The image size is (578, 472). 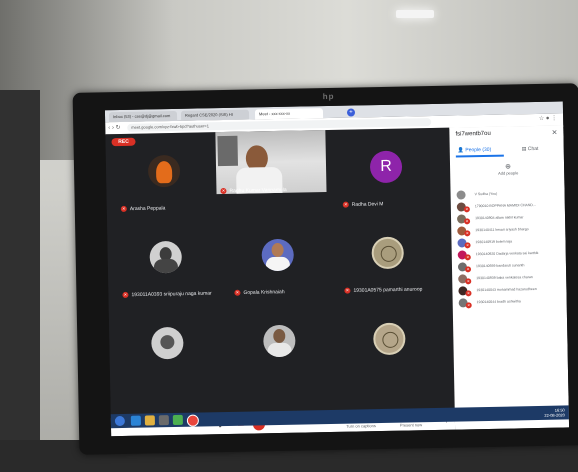 I want to click on person-name: 1930140411 kesari sriyash bhargo, so click(x=502, y=230).